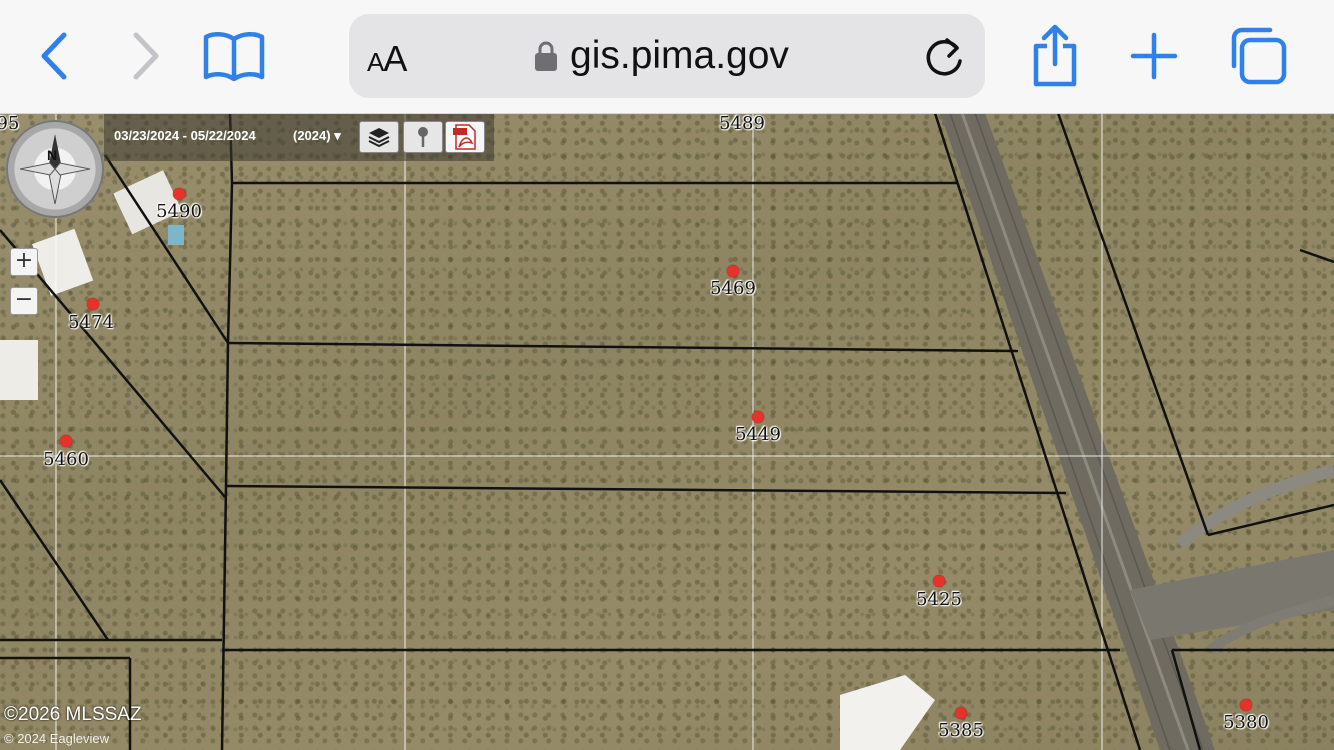  I want to click on imagery-date-range: 03/23/2024 - 05/22/2024, so click(185, 135).